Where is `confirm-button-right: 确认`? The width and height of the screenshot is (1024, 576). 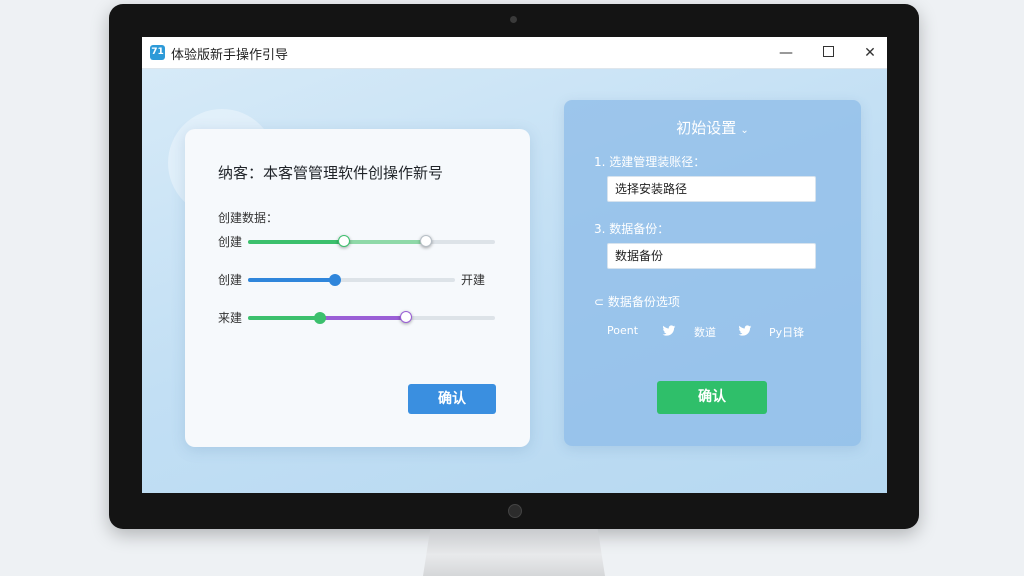 confirm-button-right: 确认 is located at coordinates (712, 397).